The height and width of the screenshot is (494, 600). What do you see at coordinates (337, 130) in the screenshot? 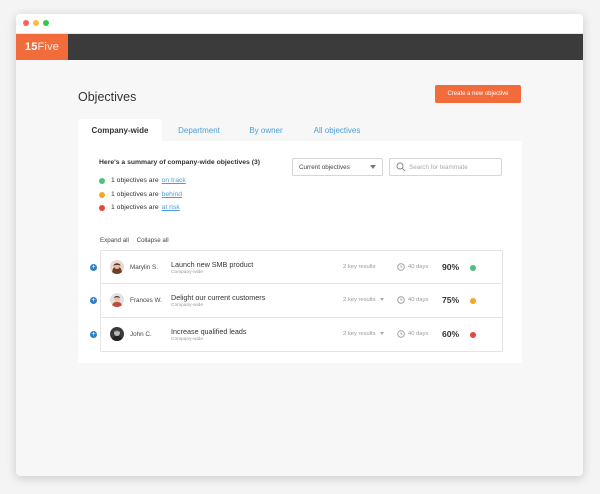
I see `tab-all-objectives: All objectives` at bounding box center [337, 130].